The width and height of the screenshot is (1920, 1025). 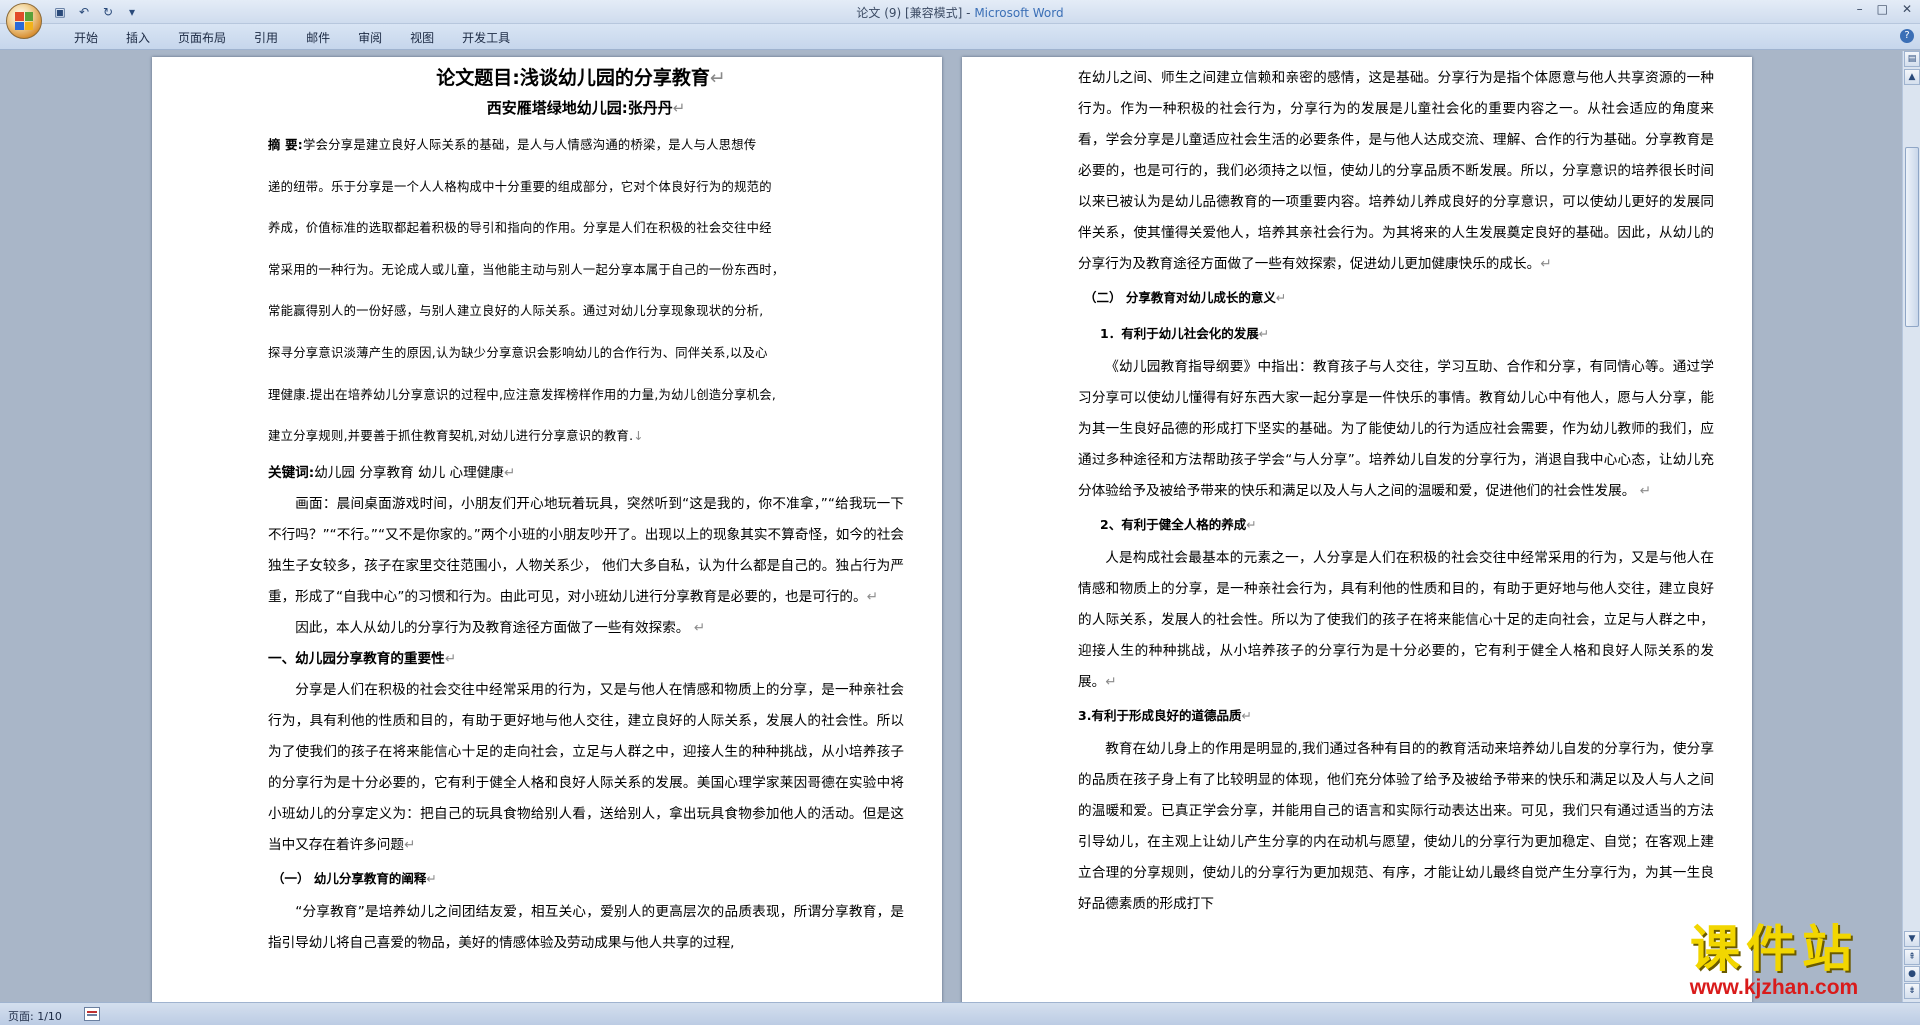 I want to click on maximize-button: □, so click(x=1882, y=9).